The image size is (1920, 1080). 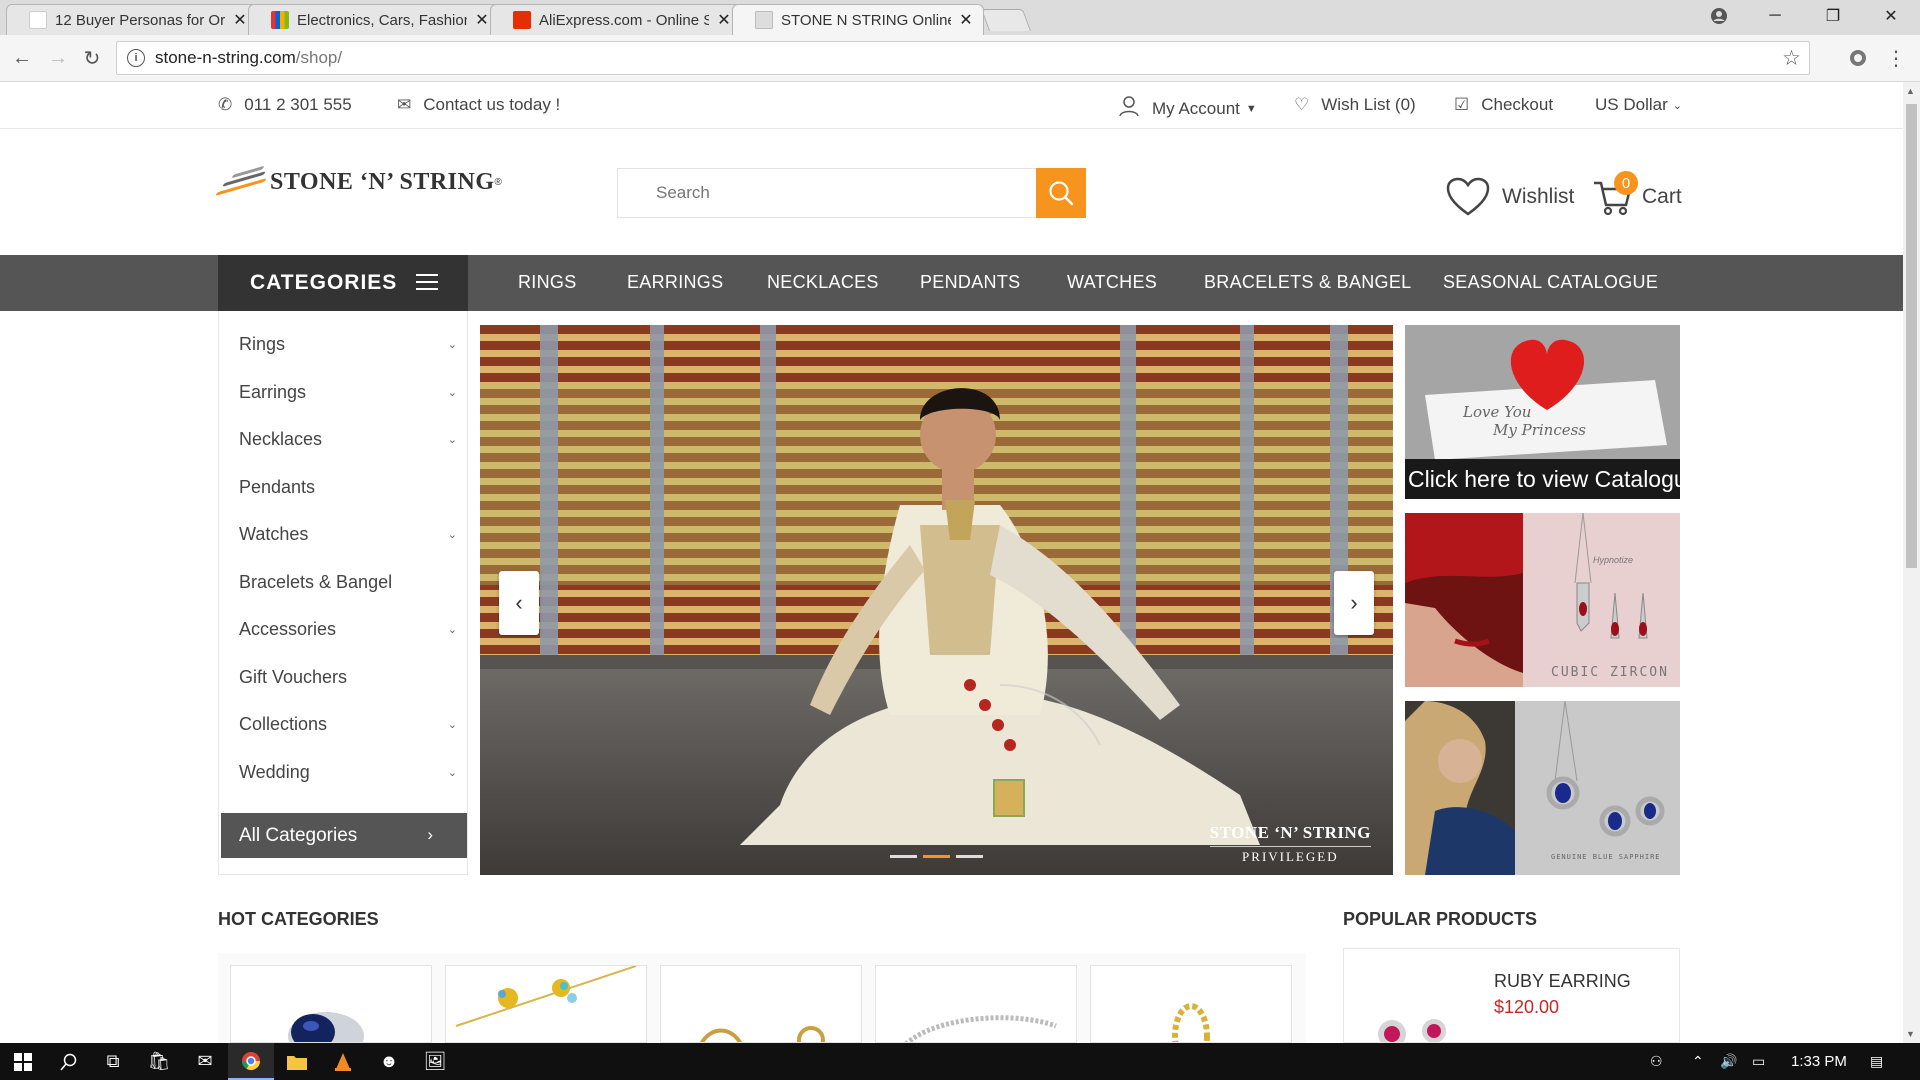 I want to click on windows-start-icon, so click(x=23, y=1061).